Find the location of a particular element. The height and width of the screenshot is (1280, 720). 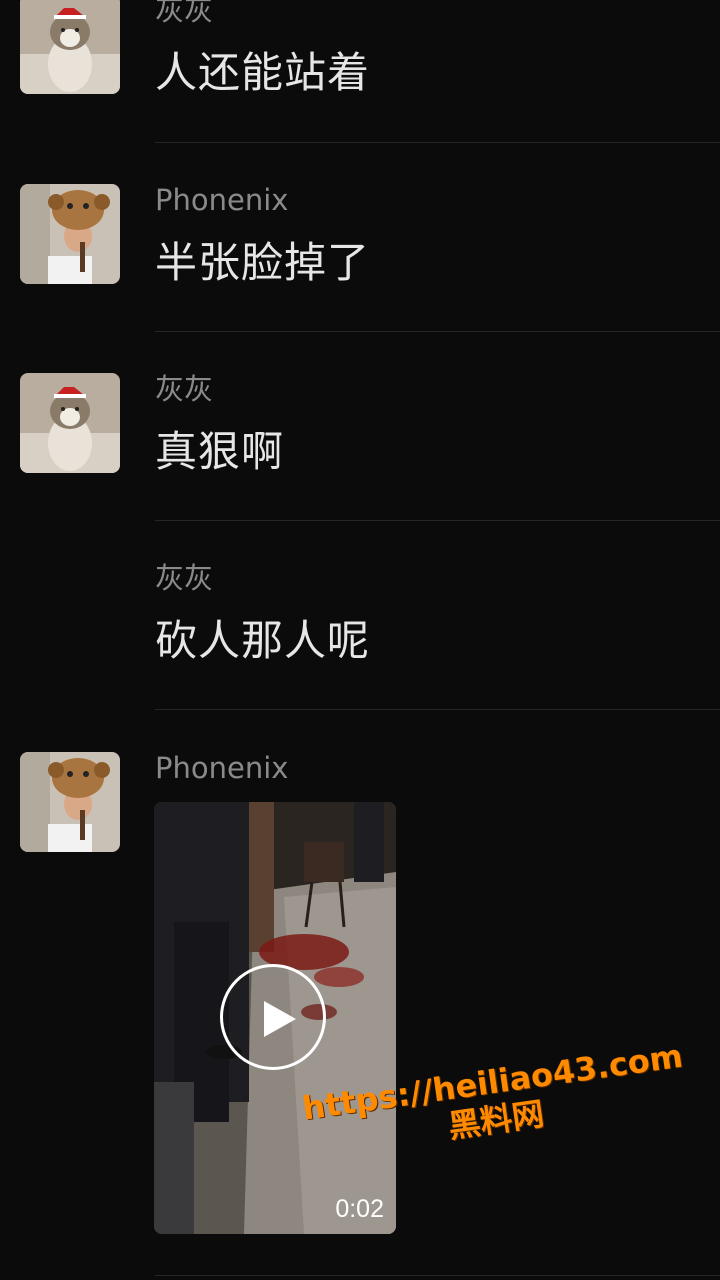

message-text: 砍人那人呢 is located at coordinates (262, 641).